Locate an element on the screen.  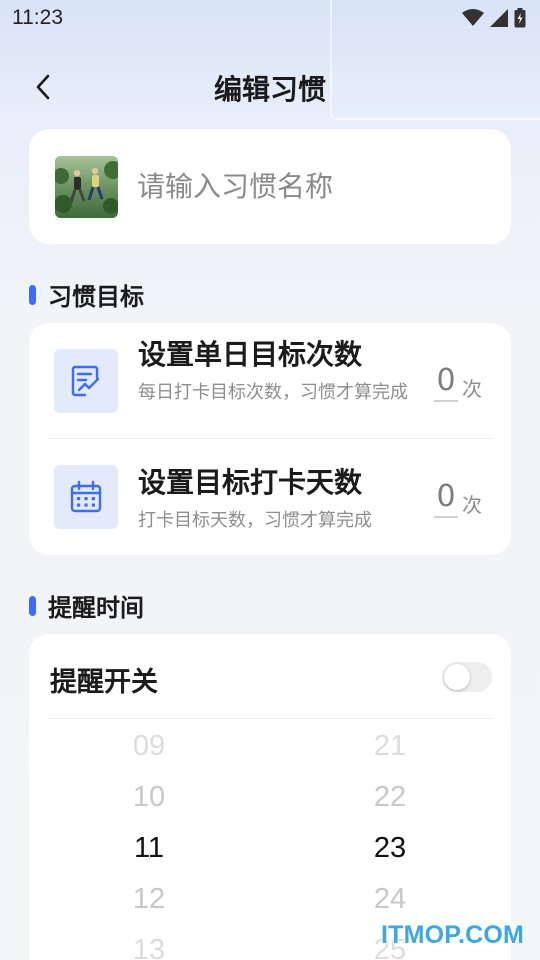
habit-thumbnail is located at coordinates (86, 187).